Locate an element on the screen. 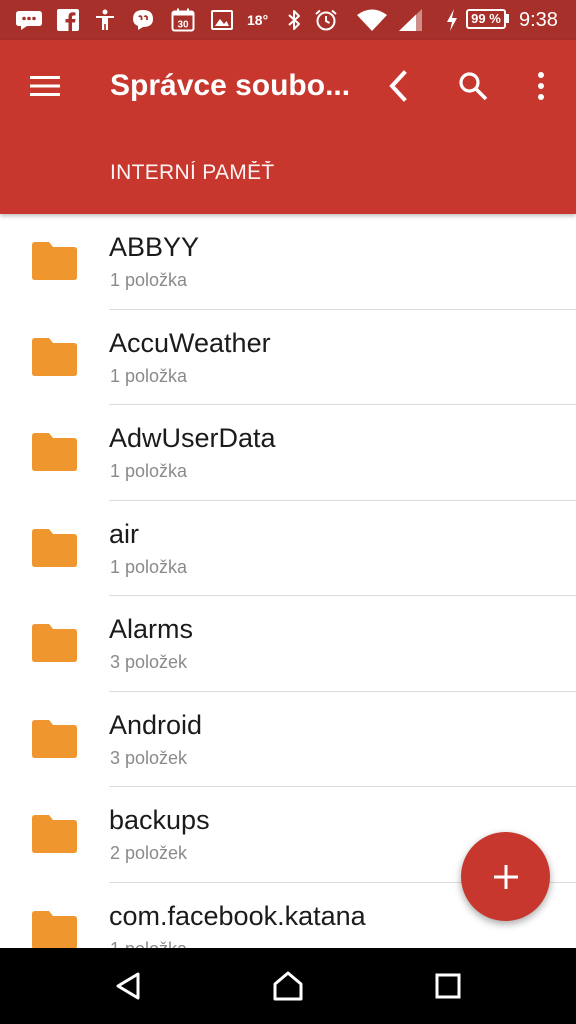 The height and width of the screenshot is (1024, 576). folder-name: backups is located at coordinates (159, 820).